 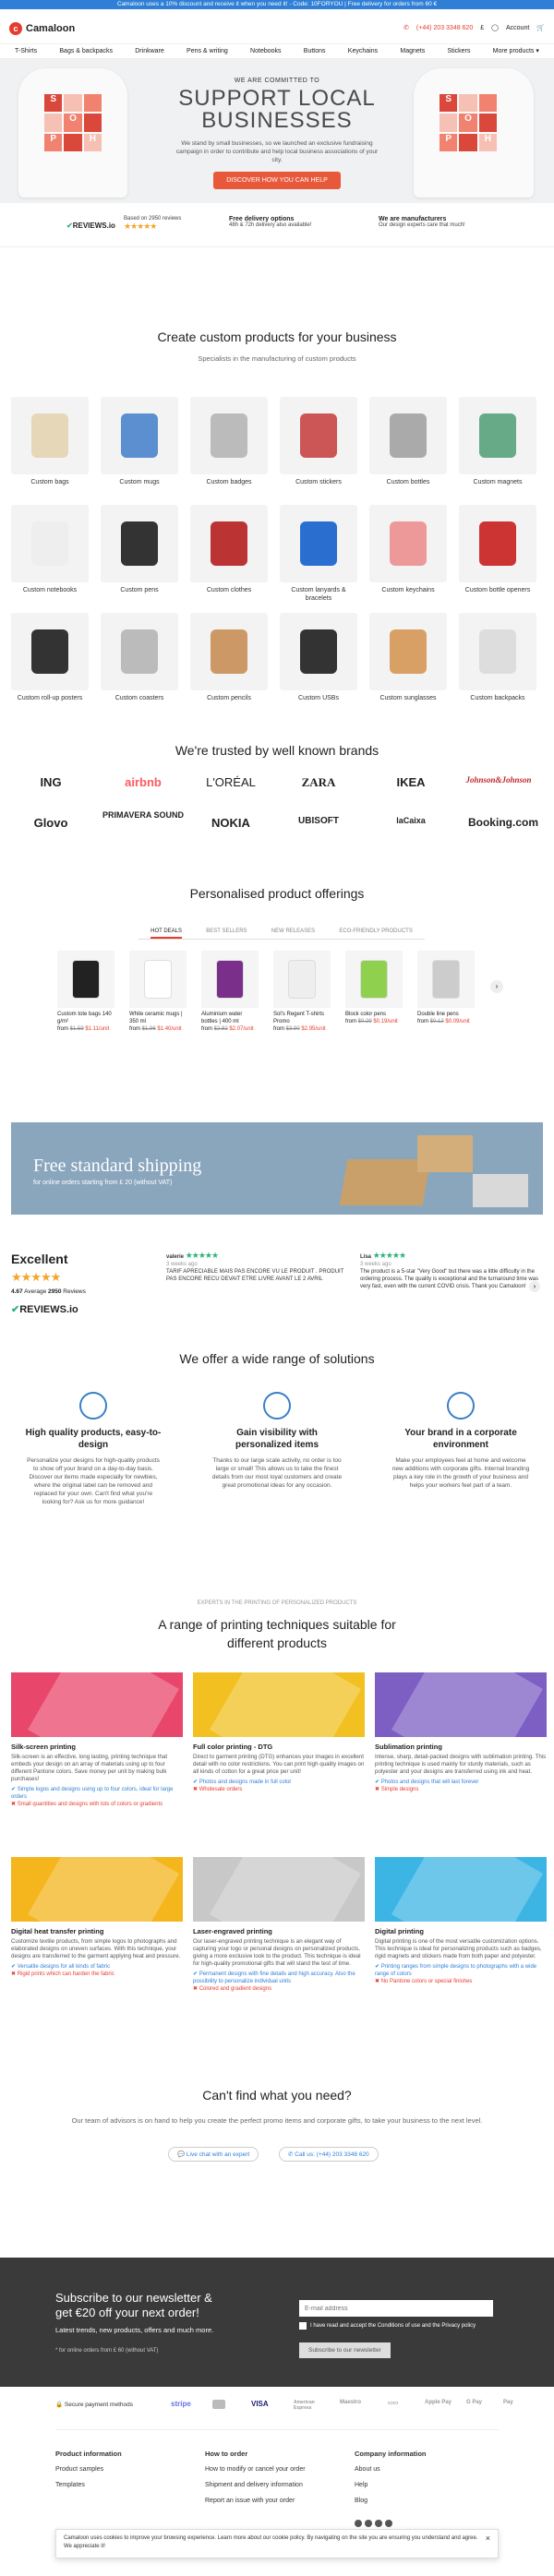 What do you see at coordinates (26, 51) in the screenshot?
I see `nav-item-tshirts: T-Shirts` at bounding box center [26, 51].